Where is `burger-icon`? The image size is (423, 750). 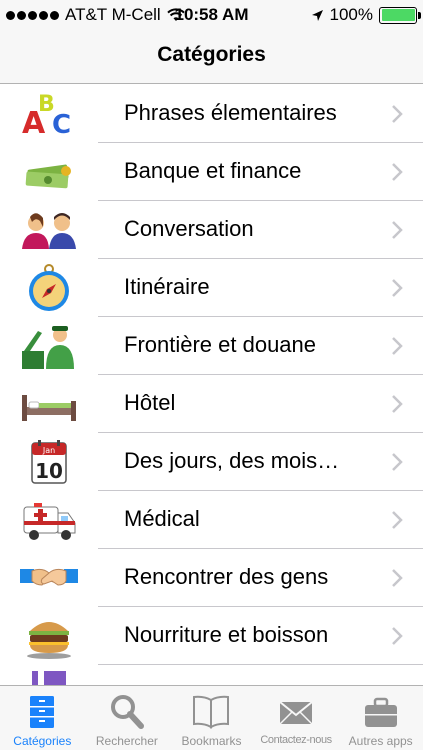
burger-icon is located at coordinates (49, 640).